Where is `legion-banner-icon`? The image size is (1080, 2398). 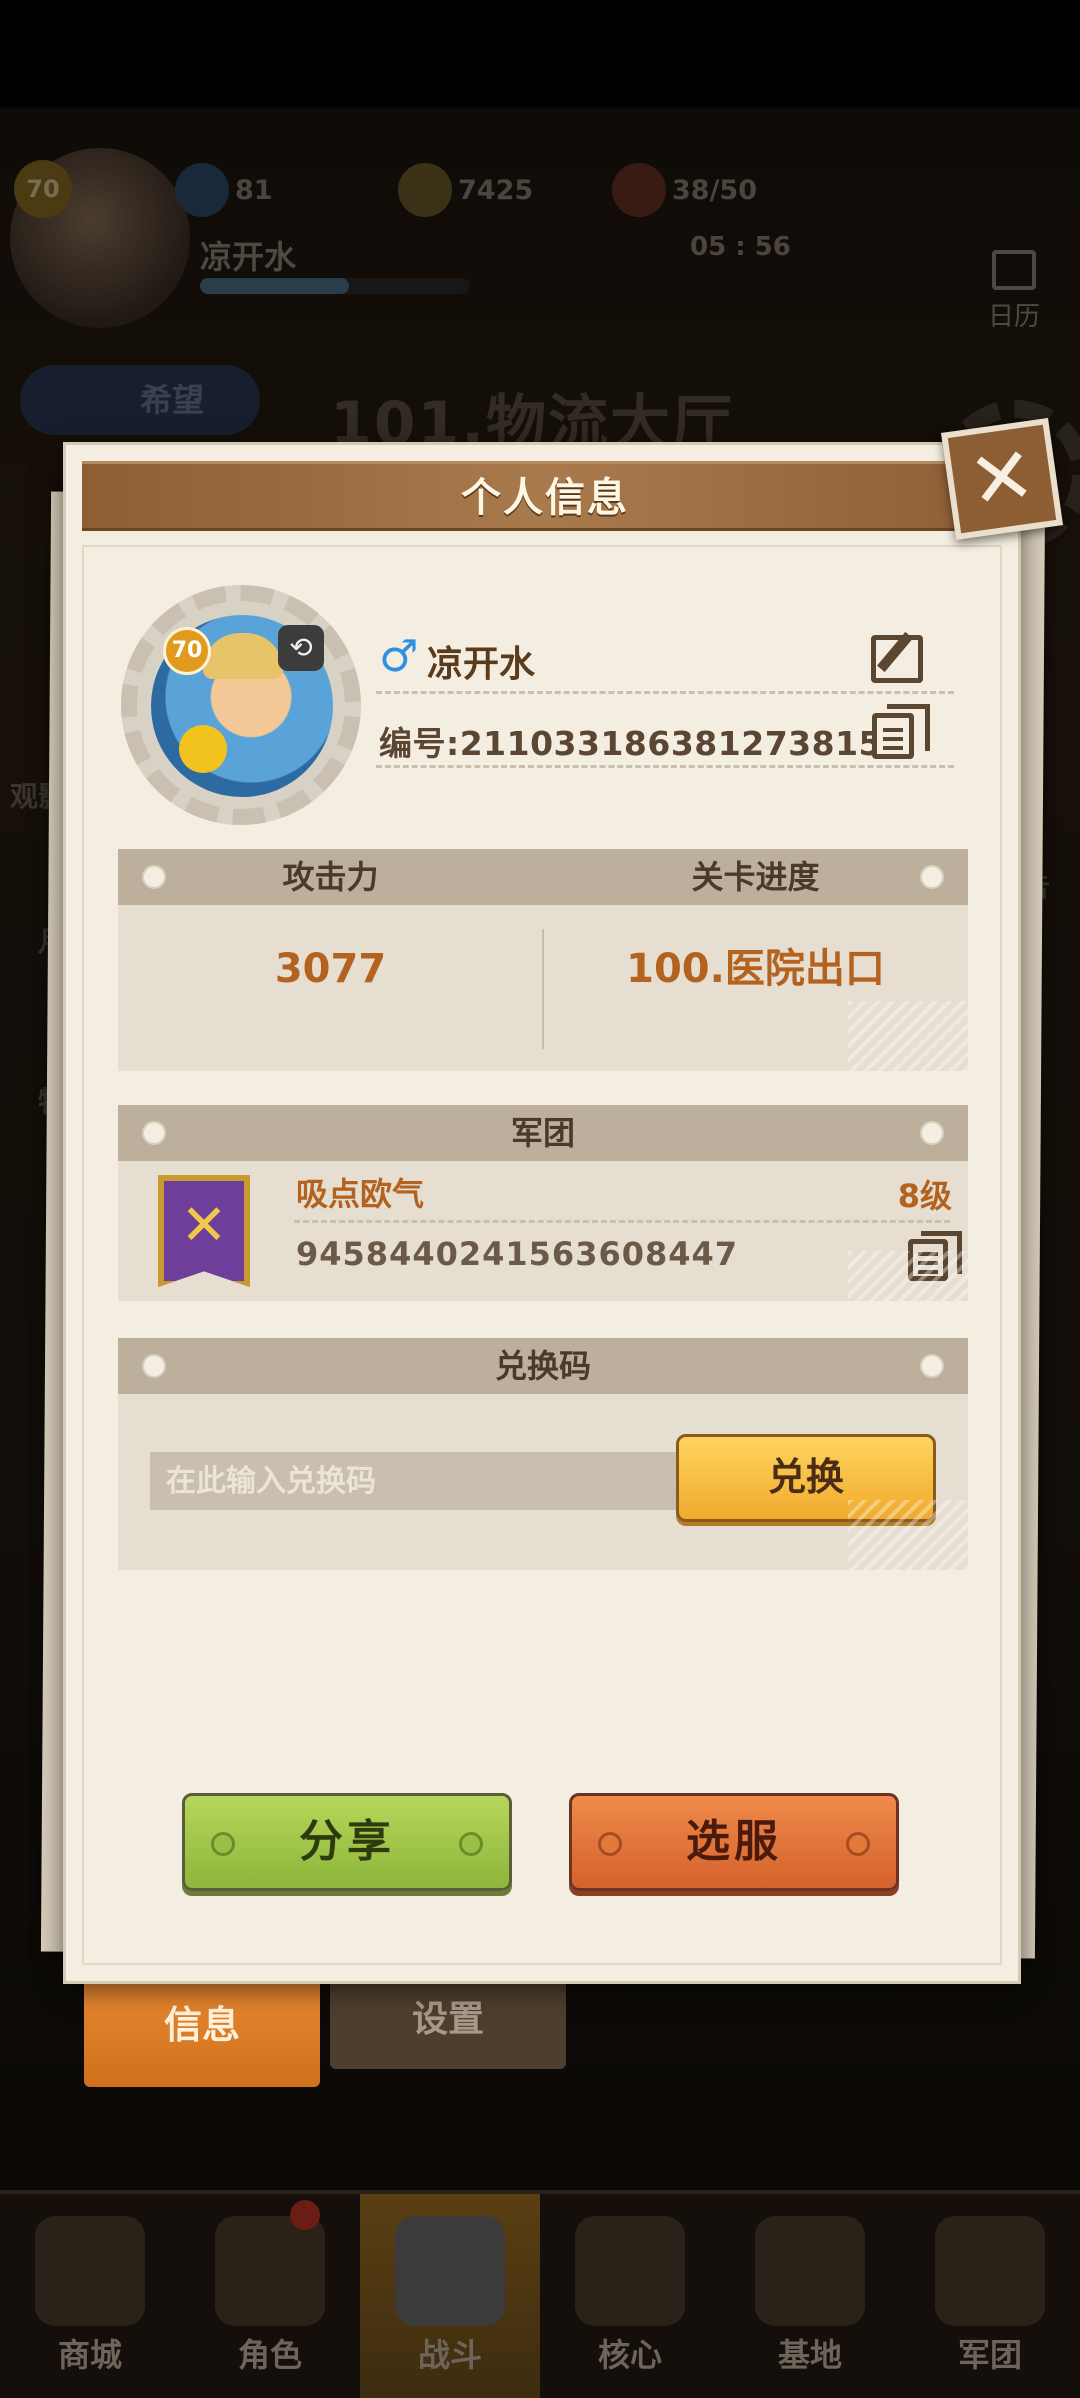 legion-banner-icon is located at coordinates (204, 1231).